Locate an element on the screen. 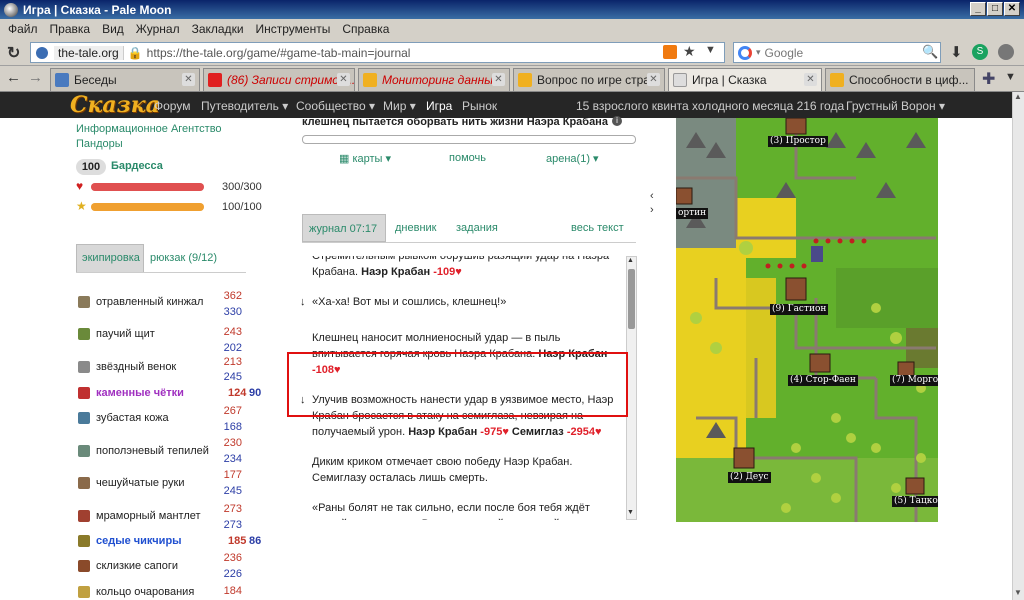  equipment-item: каменные чётки is located at coordinates (131, 393).